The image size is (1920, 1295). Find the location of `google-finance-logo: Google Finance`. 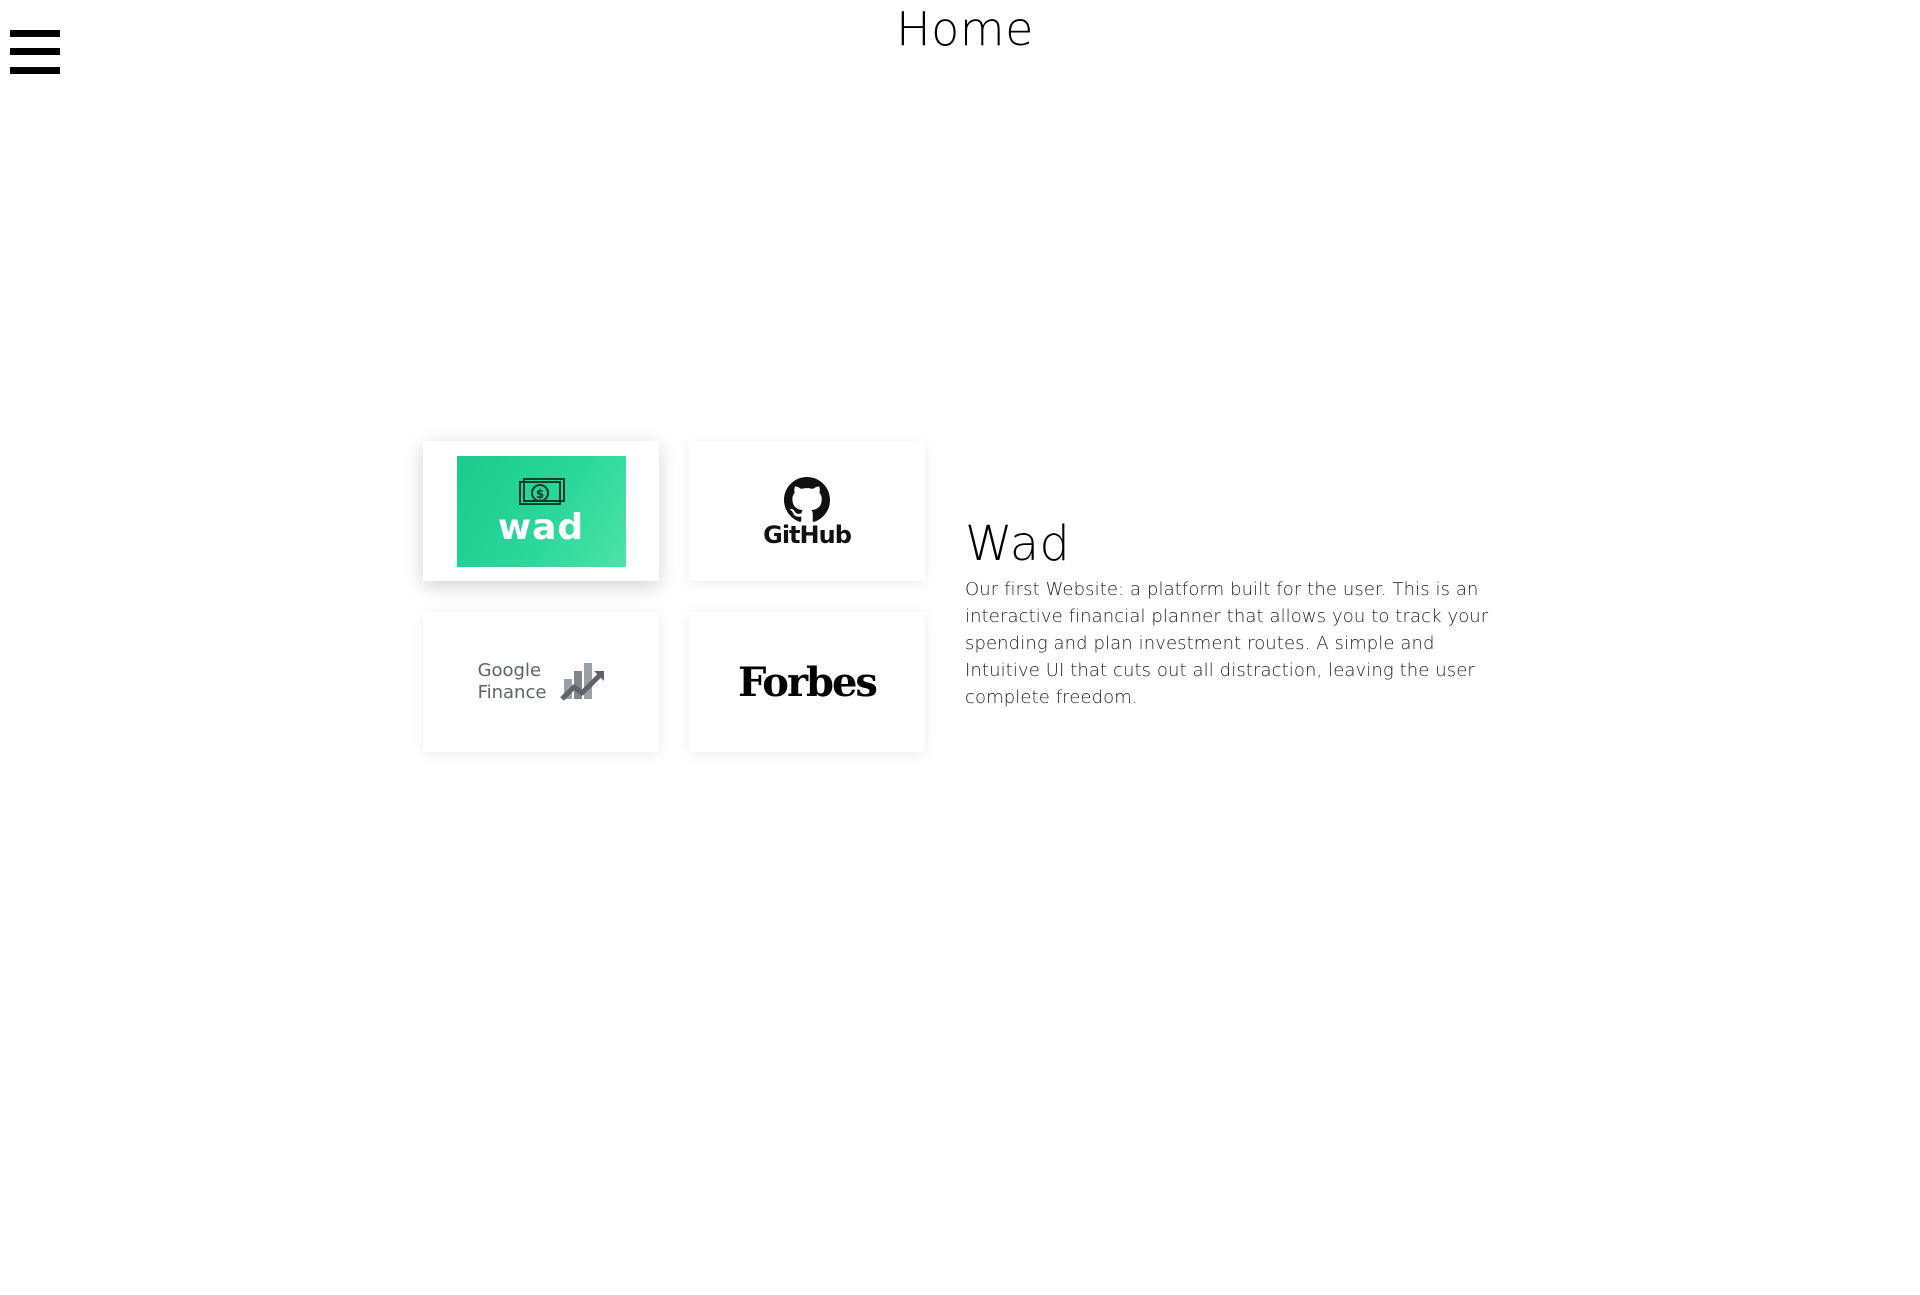

google-finance-logo: Google Finance is located at coordinates (541, 682).